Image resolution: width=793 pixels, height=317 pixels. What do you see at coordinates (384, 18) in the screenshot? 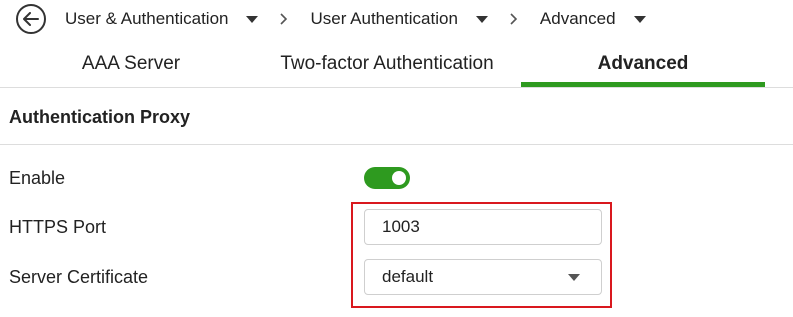
I see `breadcrumb-label: User Authentication` at bounding box center [384, 18].